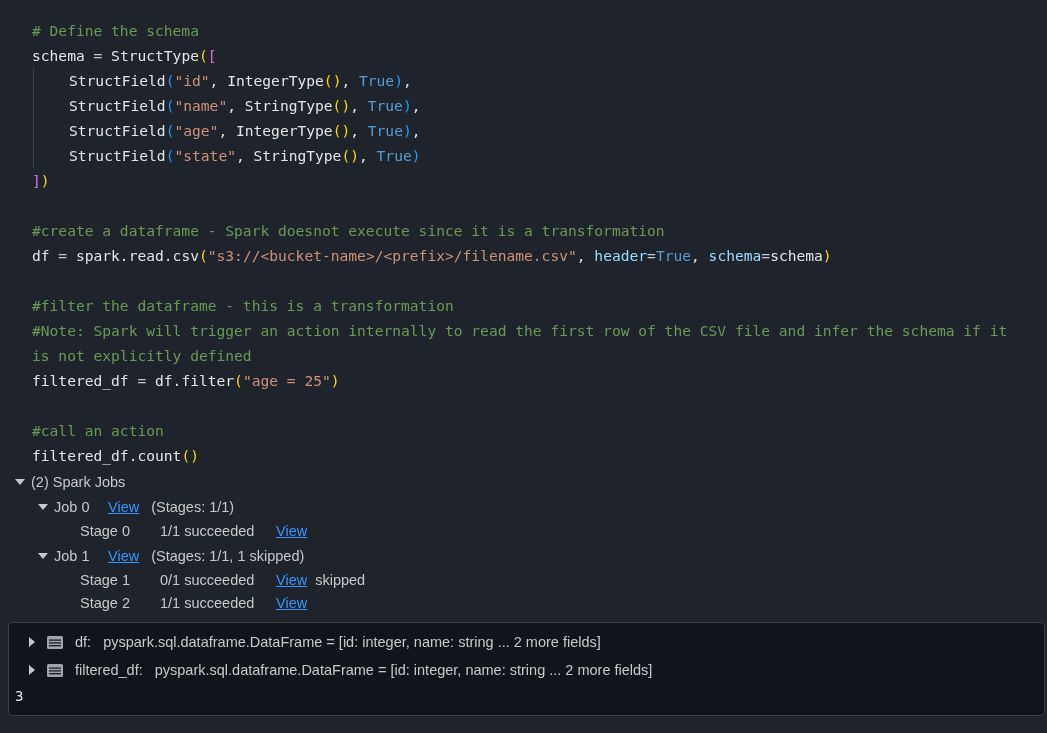  Describe the element at coordinates (115, 31) in the screenshot. I see `code-line: # Define the schema` at that location.